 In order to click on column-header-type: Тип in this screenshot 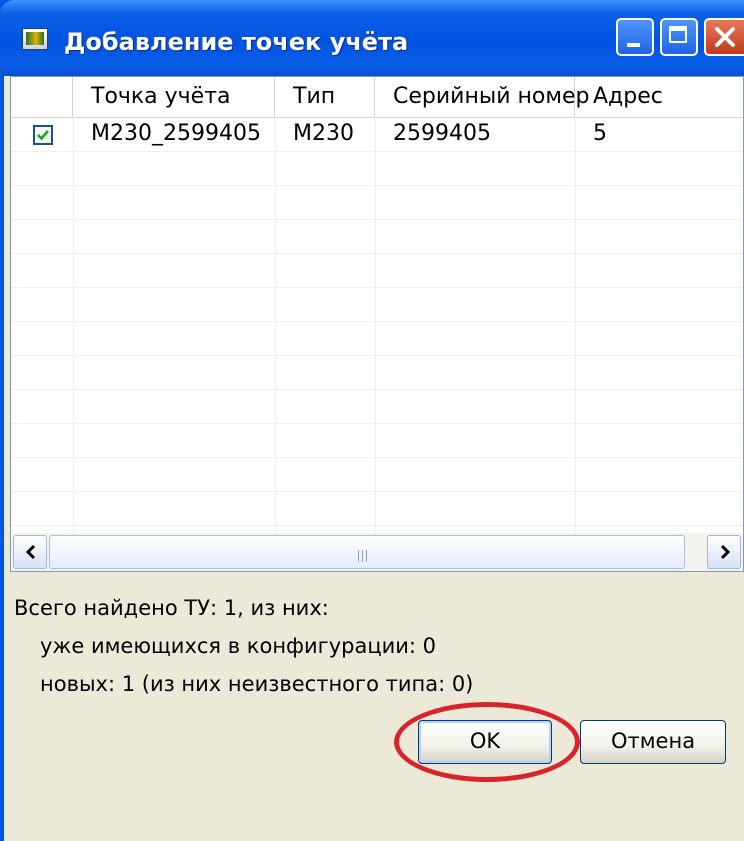, I will do `click(325, 97)`.